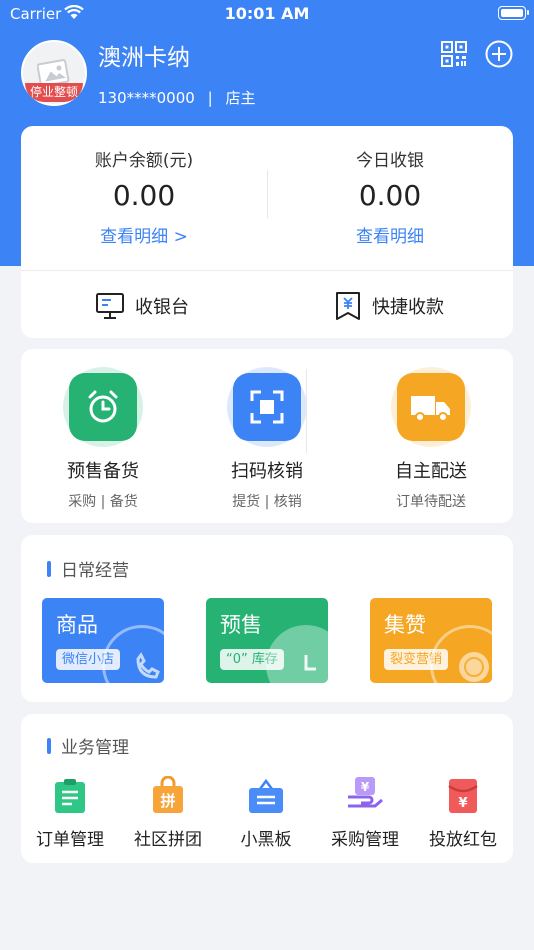 The width and height of the screenshot is (534, 950). I want to click on daily-section-title: 日常经营, so click(88, 568).